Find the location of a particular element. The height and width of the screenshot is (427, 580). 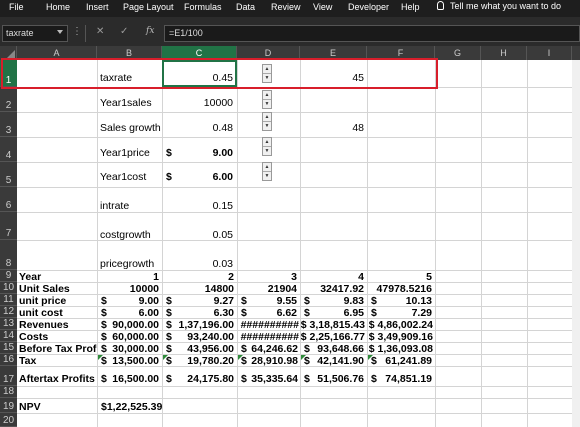

menu-data: Data is located at coordinates (245, 7).